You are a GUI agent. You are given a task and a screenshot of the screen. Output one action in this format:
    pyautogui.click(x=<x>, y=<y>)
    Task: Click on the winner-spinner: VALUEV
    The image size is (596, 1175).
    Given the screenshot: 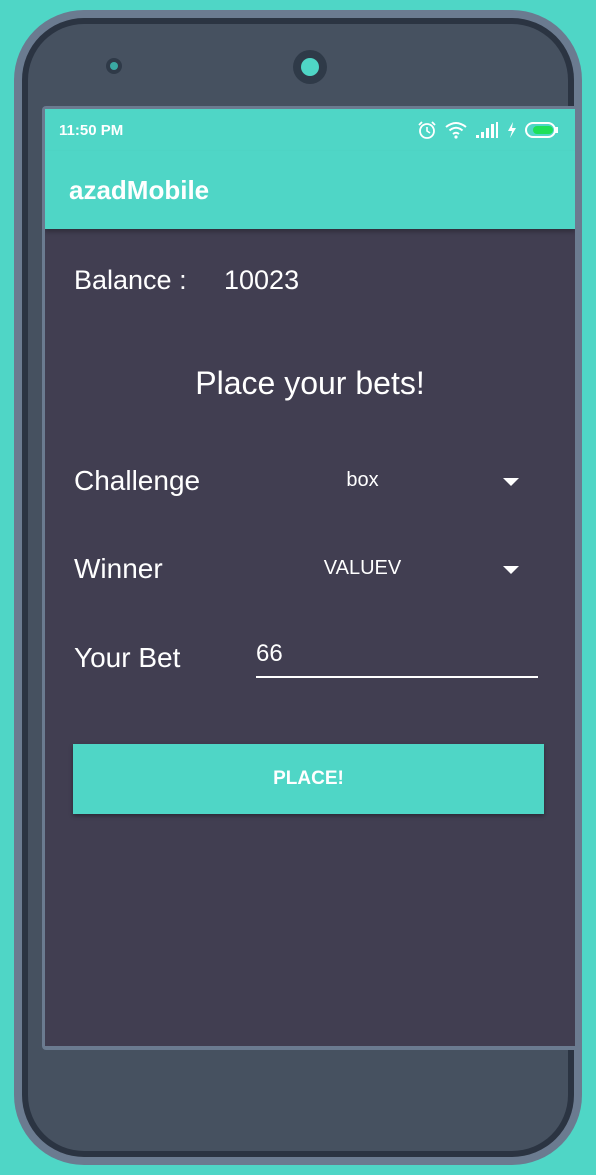 What is the action you would take?
    pyautogui.click(x=395, y=570)
    